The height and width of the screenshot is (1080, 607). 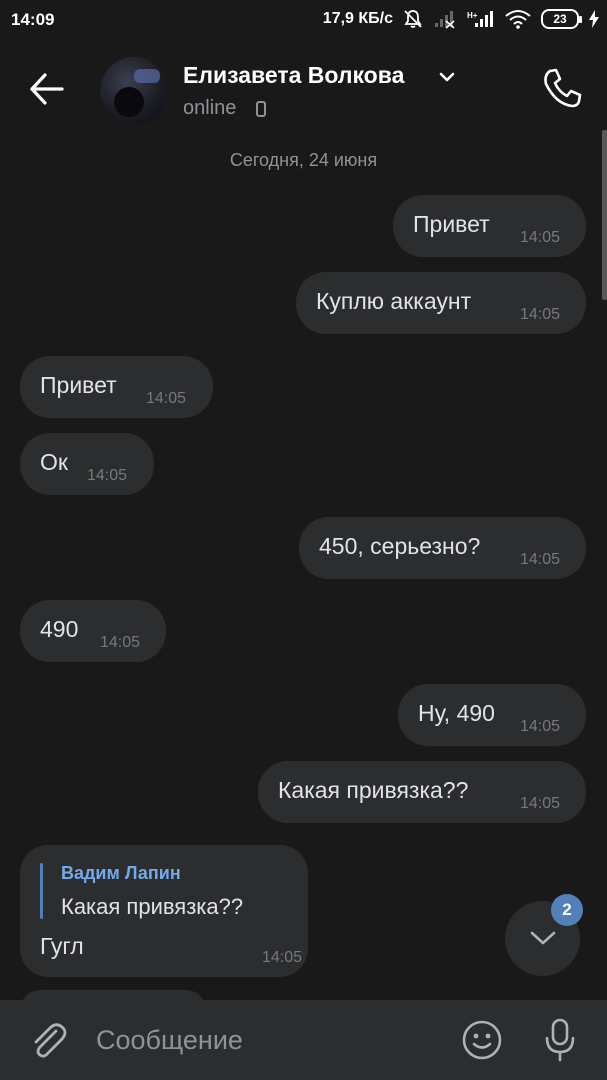 What do you see at coordinates (472, 15) in the screenshot?
I see `svg-text: H+` at bounding box center [472, 15].